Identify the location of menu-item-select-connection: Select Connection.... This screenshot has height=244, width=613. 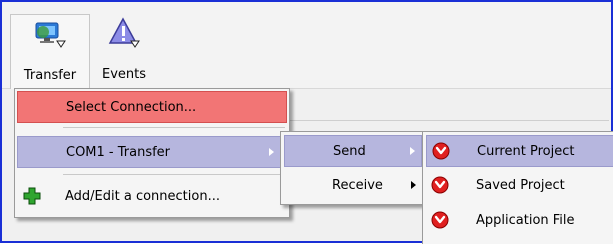
(152, 107).